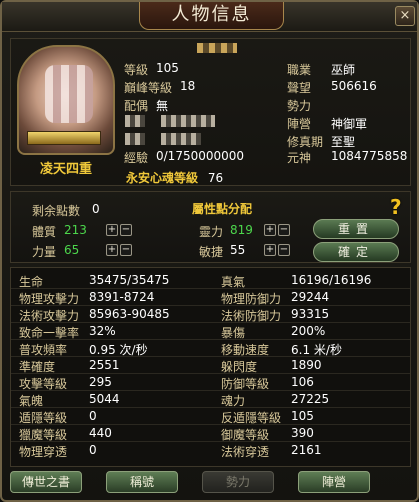  I want to click on title-button: 稱號, so click(142, 482).